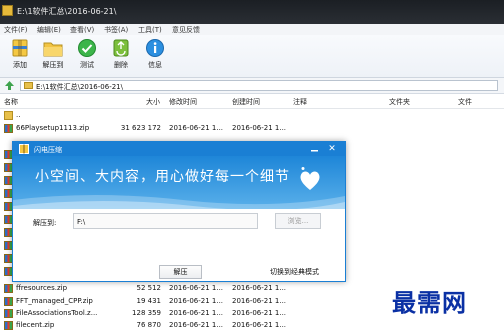 This screenshot has height=332, width=504. What do you see at coordinates (20, 48) in the screenshot?
I see `add-icon` at bounding box center [20, 48].